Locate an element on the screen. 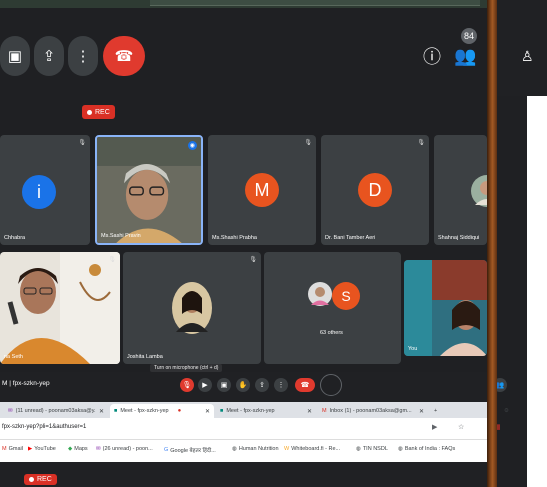  participant-name: na Seth is located at coordinates (13, 357).